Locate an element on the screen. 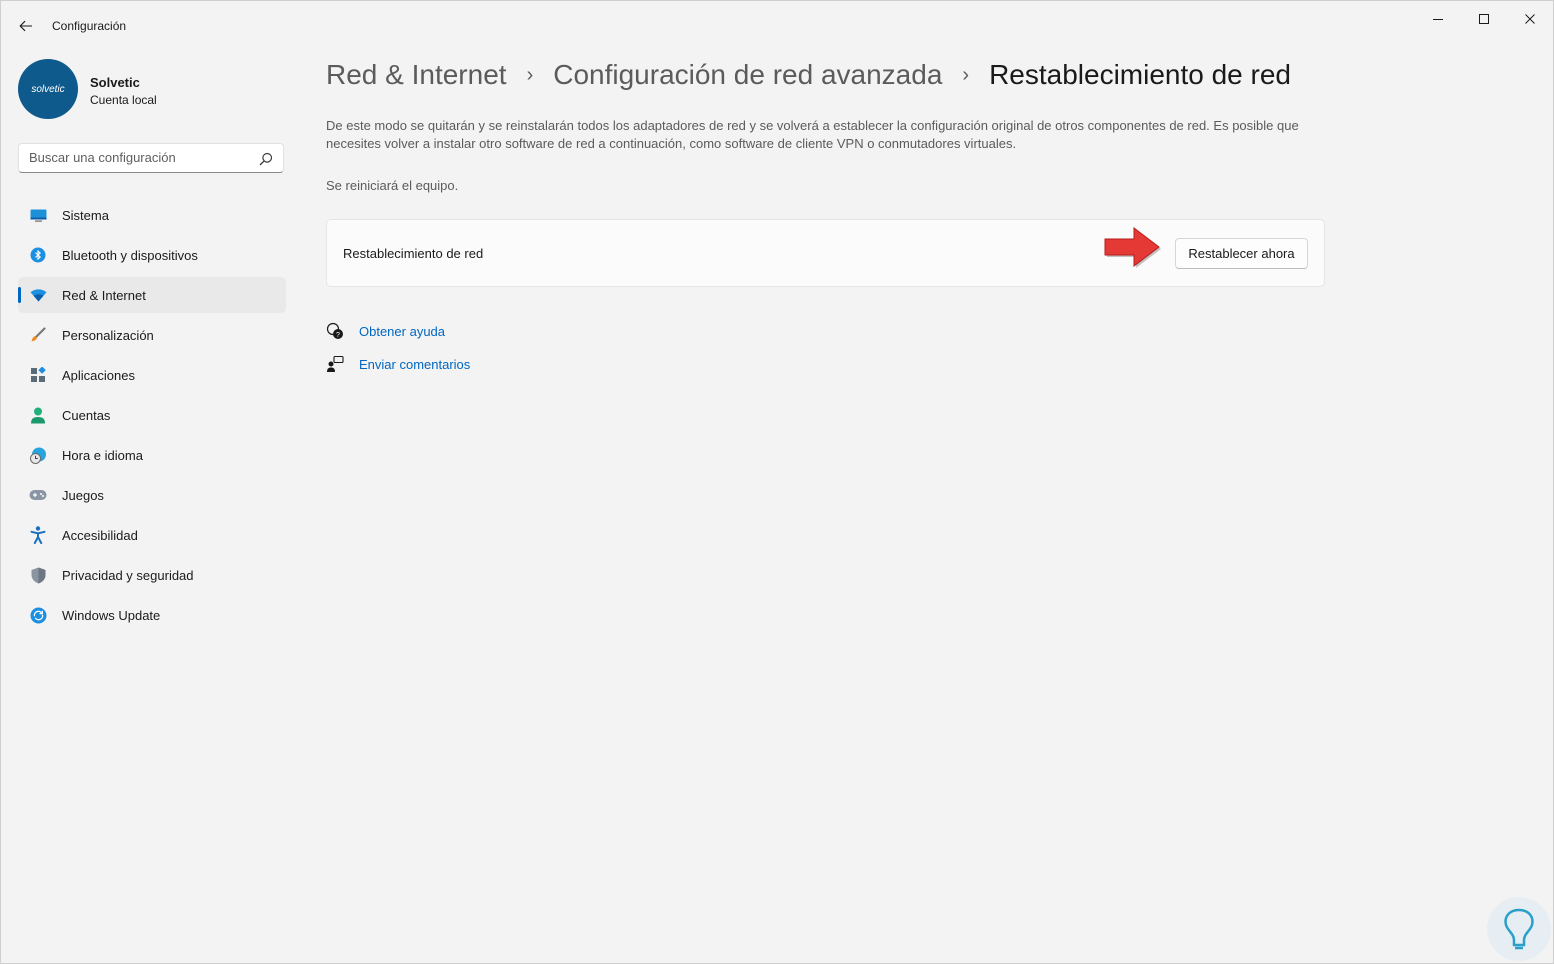 Image resolution: width=1554 pixels, height=964 pixels. profile-name: Solvetic is located at coordinates (115, 82).